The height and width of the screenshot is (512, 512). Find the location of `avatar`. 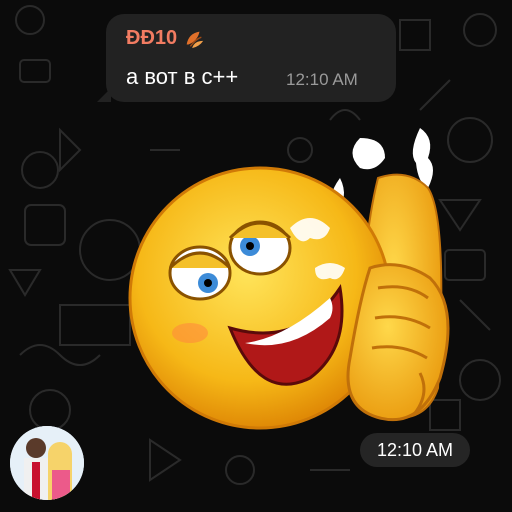

avatar is located at coordinates (47, 463).